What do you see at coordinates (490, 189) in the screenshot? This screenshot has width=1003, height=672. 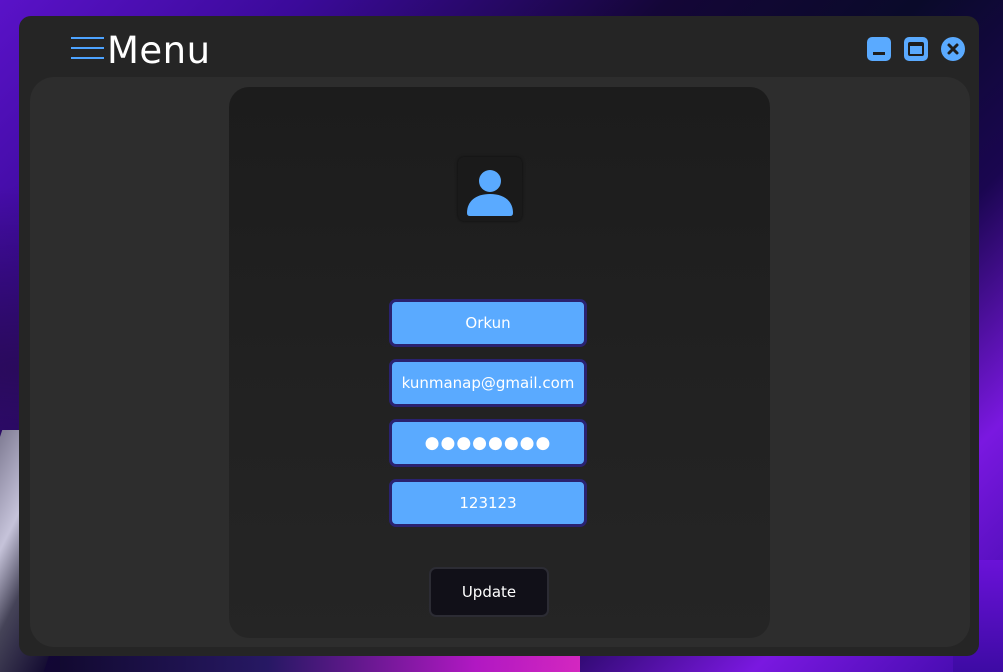 I see `user-icon` at bounding box center [490, 189].